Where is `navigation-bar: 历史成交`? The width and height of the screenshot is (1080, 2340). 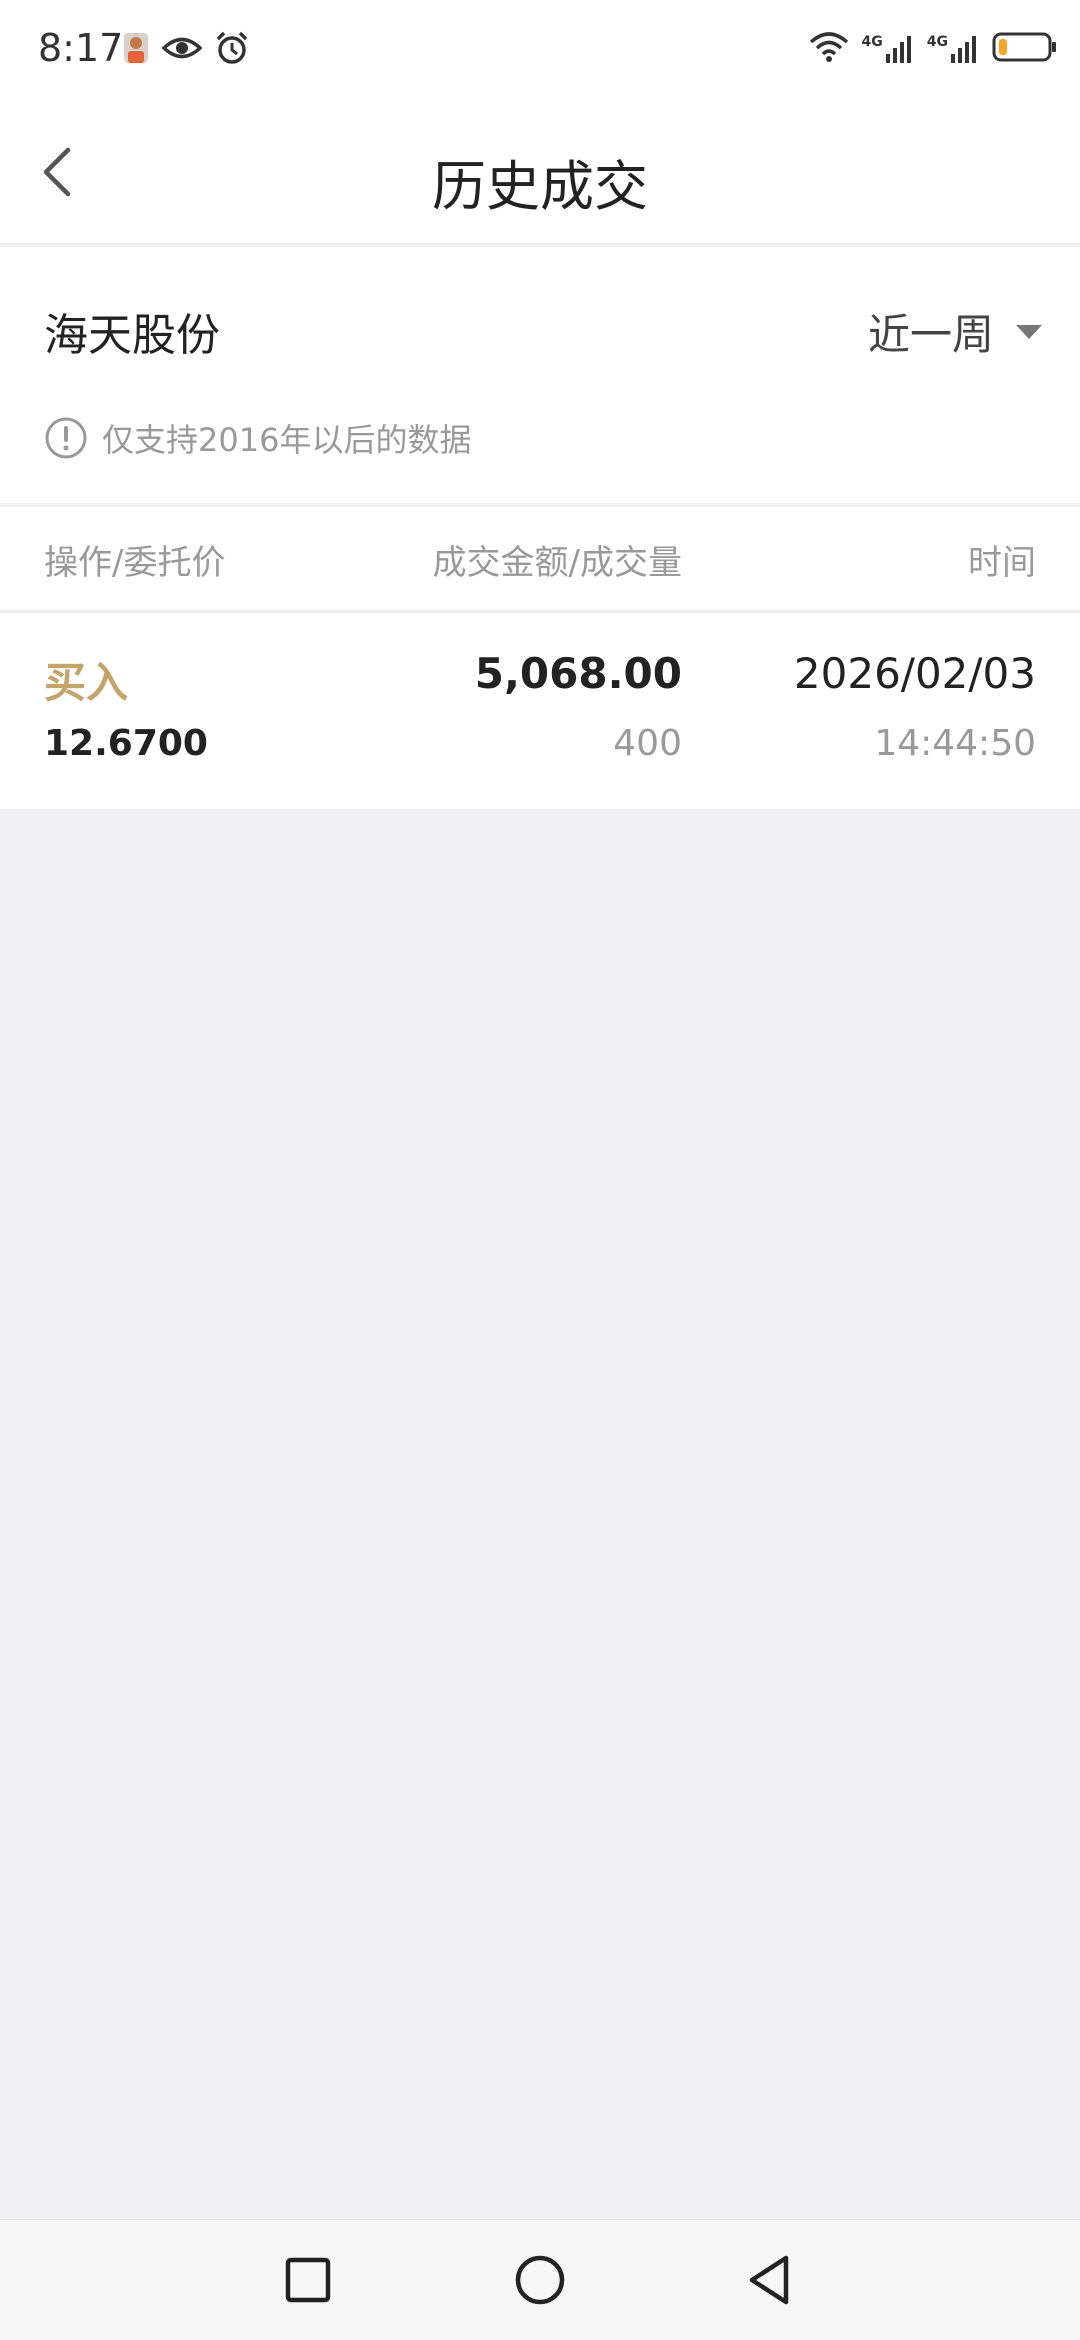 navigation-bar: 历史成交 is located at coordinates (540, 172).